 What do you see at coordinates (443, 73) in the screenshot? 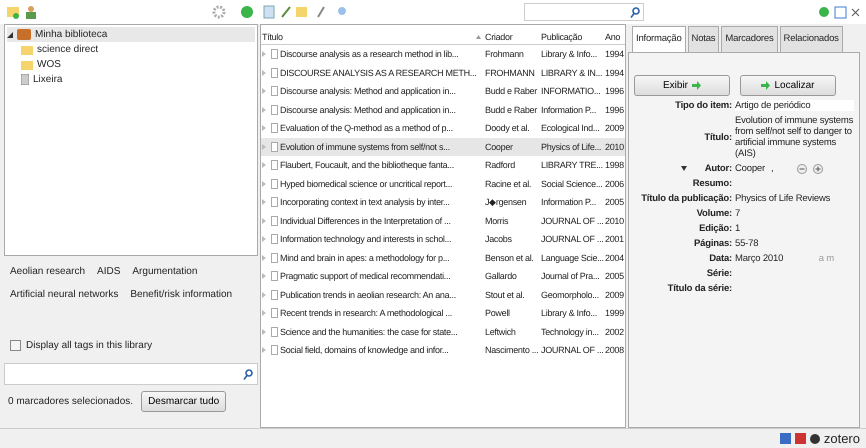
I see `item-row: DISCOURSE ANALYSIS AS A RESEARCH METH... FROHMANN LIBRARY & IN... 1994` at bounding box center [443, 73].